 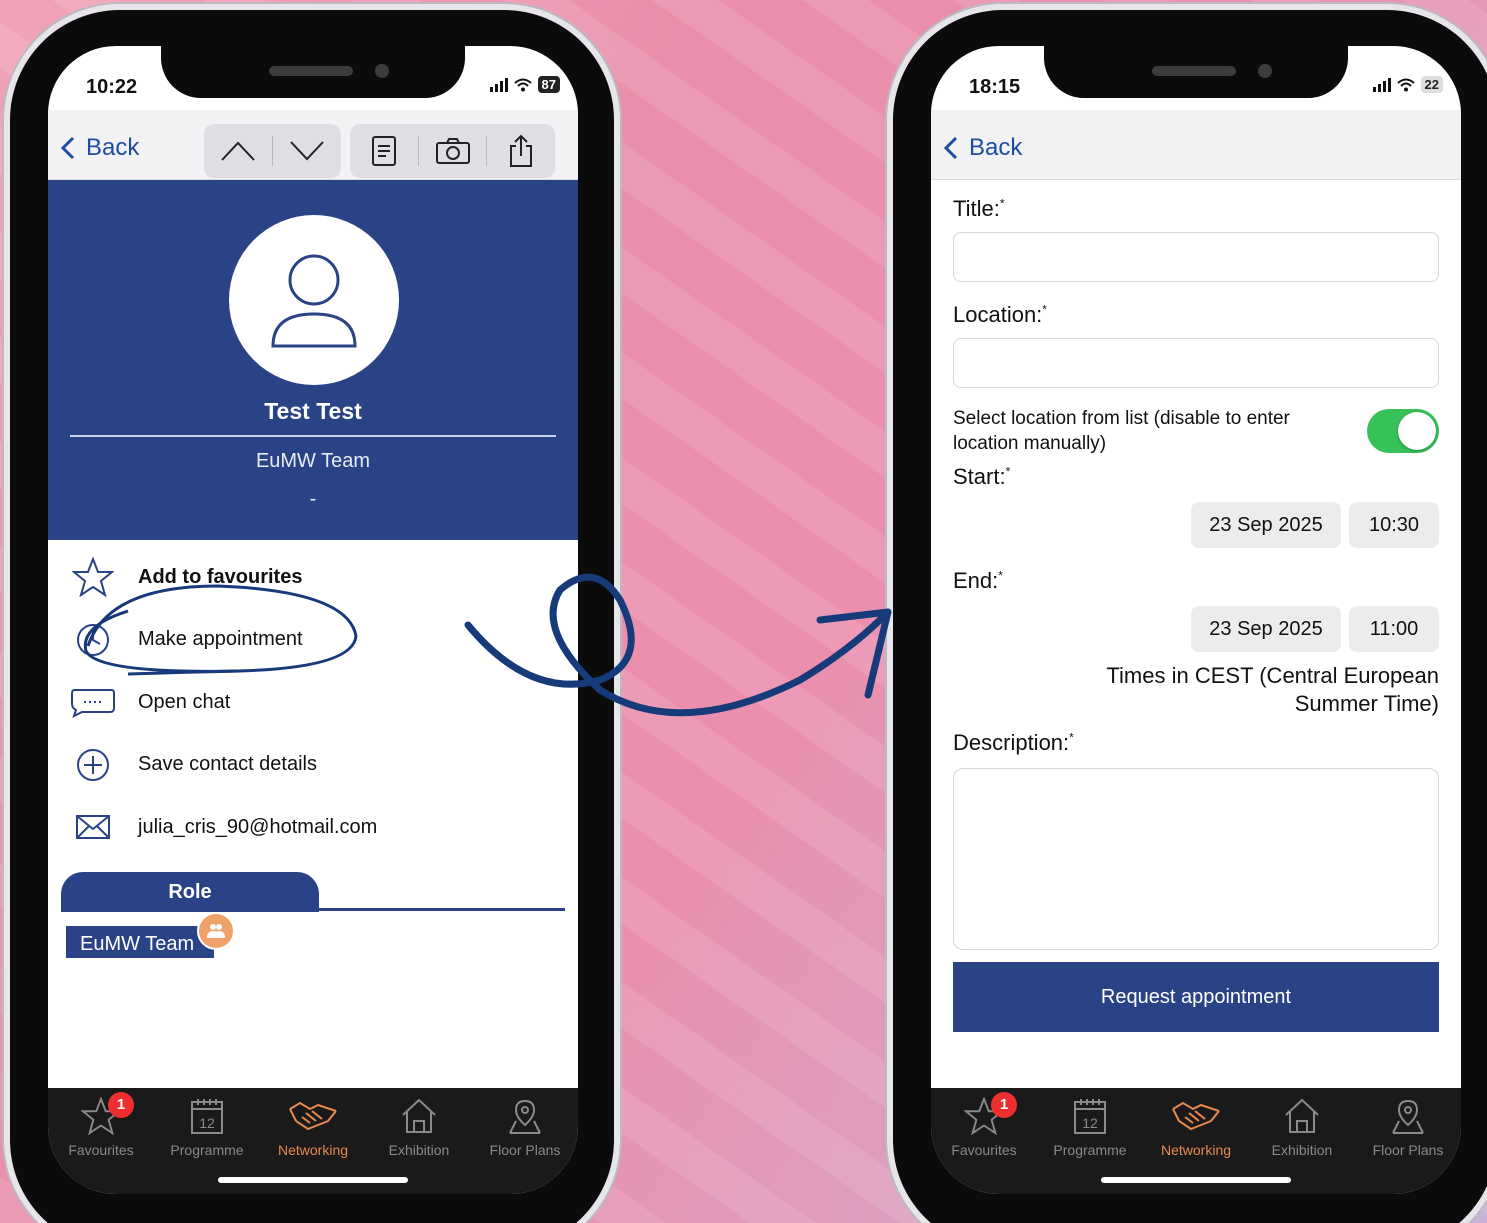 I want to click on make-appointment-button: Make appointment, so click(x=313, y=640).